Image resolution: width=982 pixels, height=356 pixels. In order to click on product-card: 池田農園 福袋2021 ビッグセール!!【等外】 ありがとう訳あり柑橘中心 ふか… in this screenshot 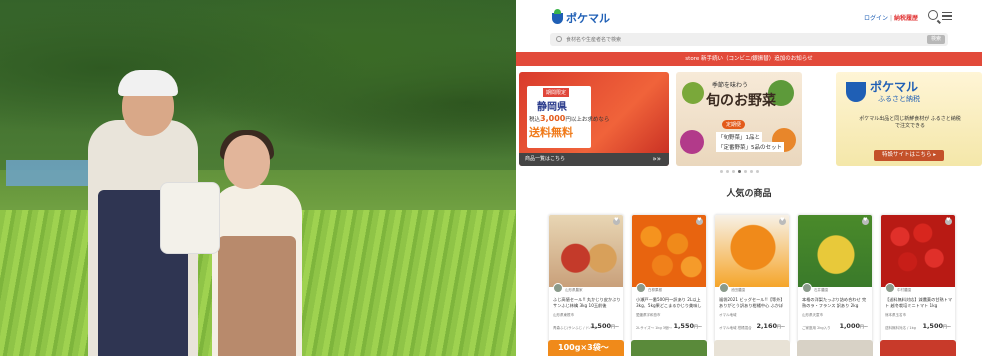, I will do `click(752, 279)`.